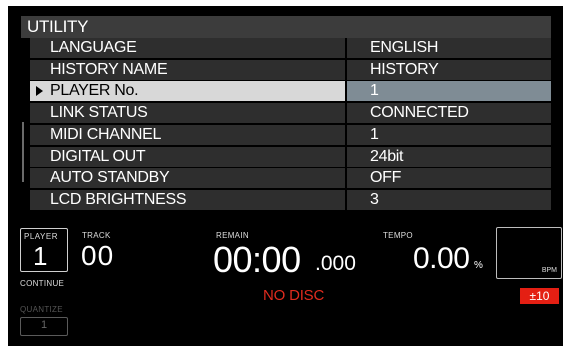  Describe the element at coordinates (286, 27) in the screenshot. I see `utility-title-bar: UTILITY` at that location.